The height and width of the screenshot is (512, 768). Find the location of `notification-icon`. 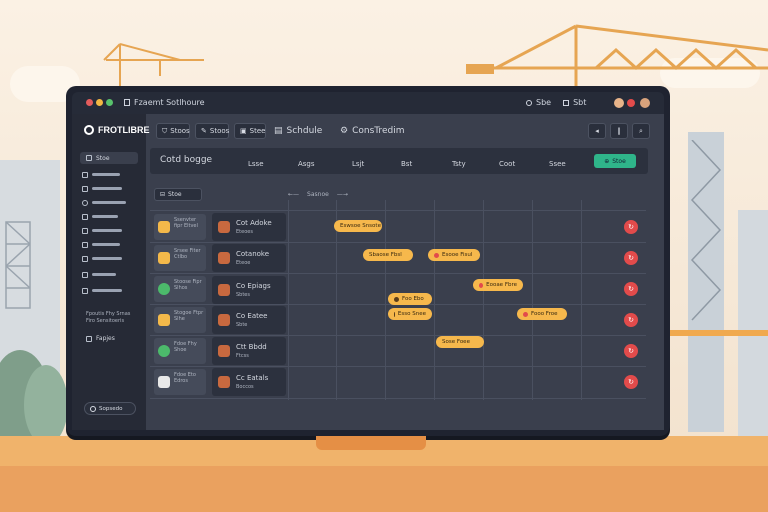

notification-icon is located at coordinates (631, 103).